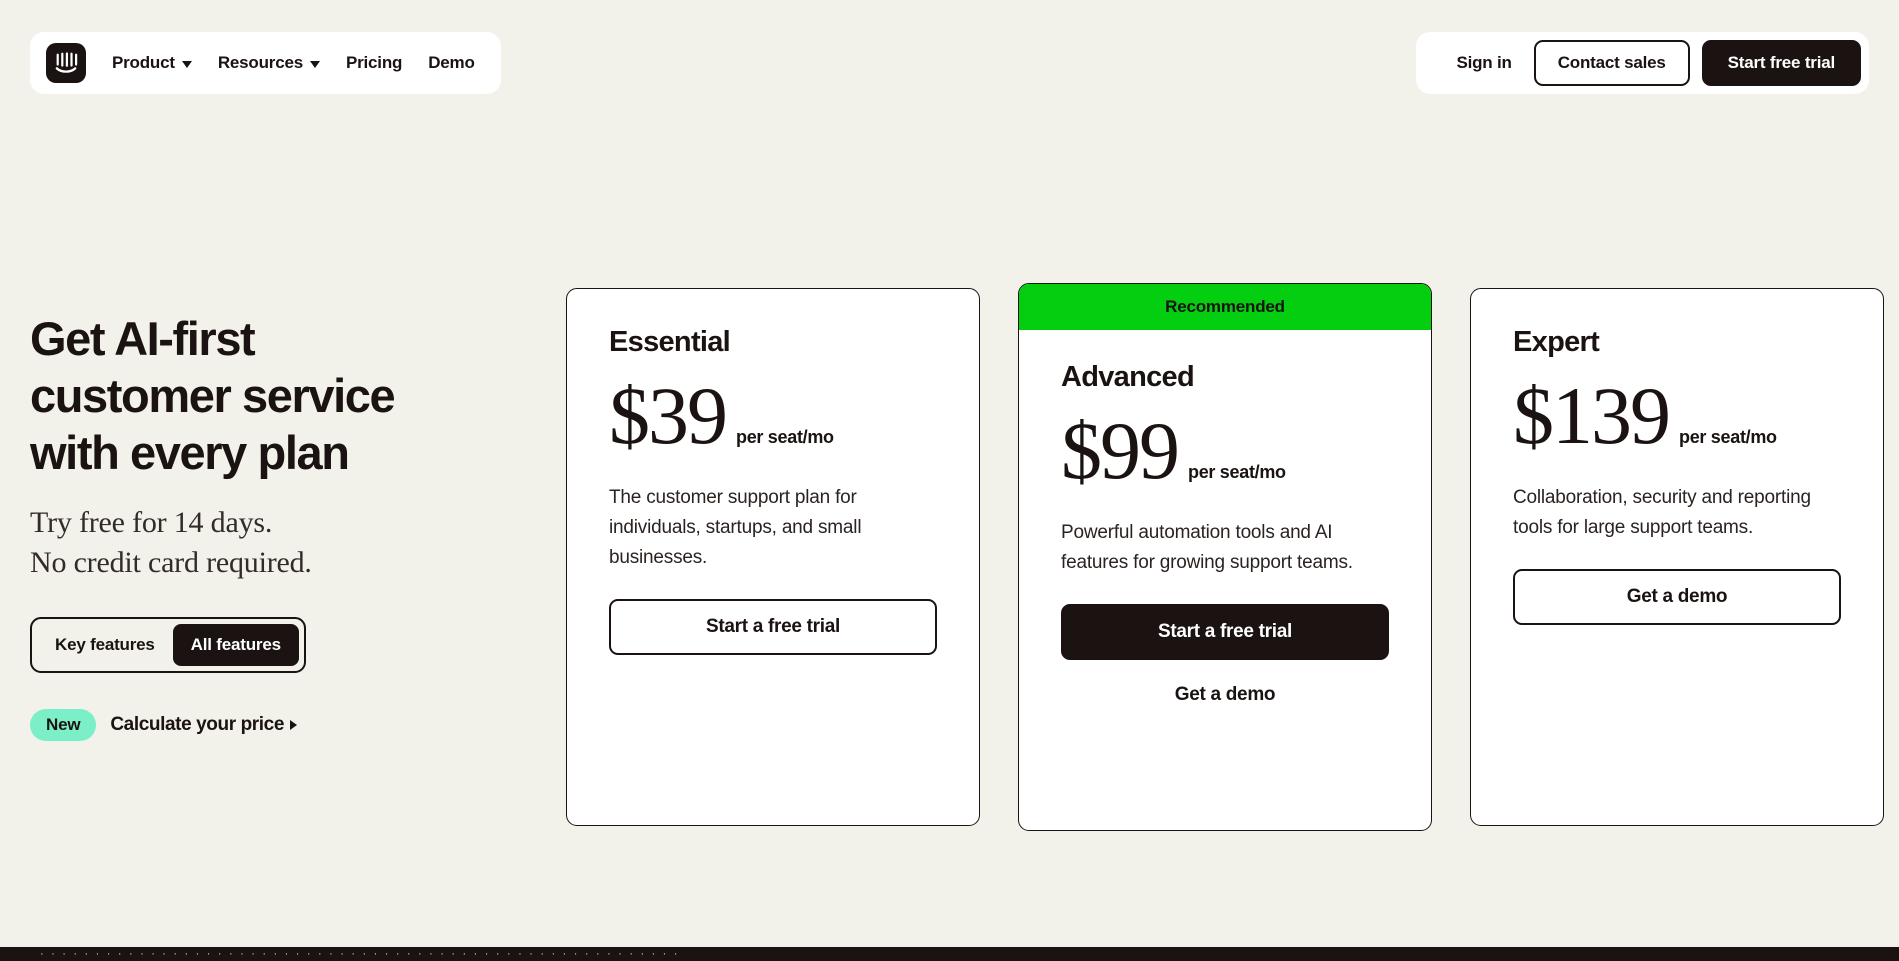 The height and width of the screenshot is (961, 1899). Describe the element at coordinates (213, 395) in the screenshot. I see `page-title-line-2: customer service` at that location.